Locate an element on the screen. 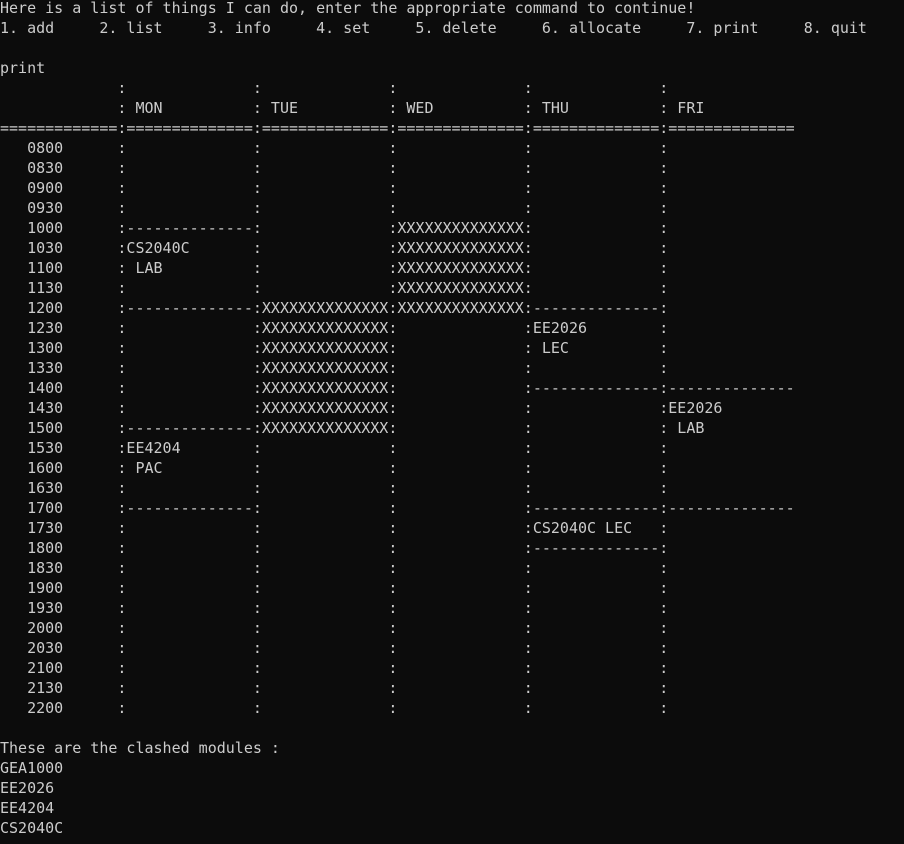 The image size is (904, 844). timetable-row: 1830 : : : : : is located at coordinates (334, 568).